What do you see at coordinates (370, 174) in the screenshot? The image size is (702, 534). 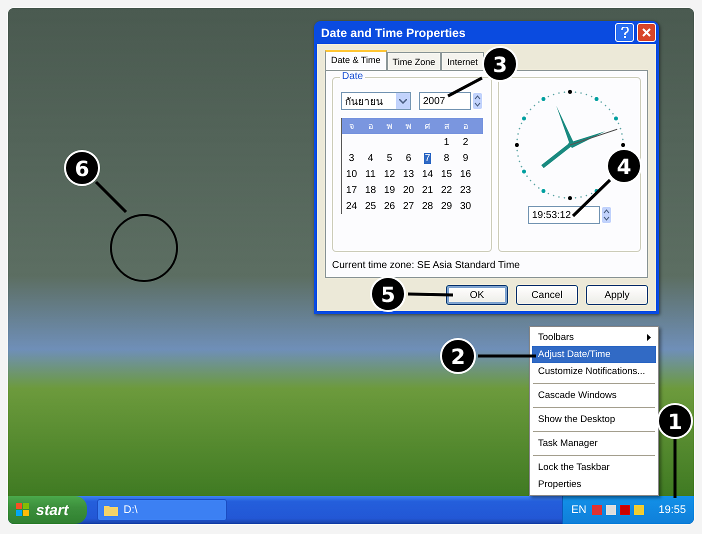 I see `calendar-day: 11` at bounding box center [370, 174].